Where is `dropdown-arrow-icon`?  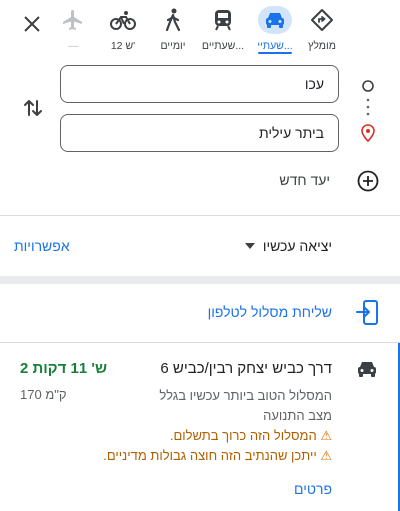
dropdown-arrow-icon is located at coordinates (249, 246).